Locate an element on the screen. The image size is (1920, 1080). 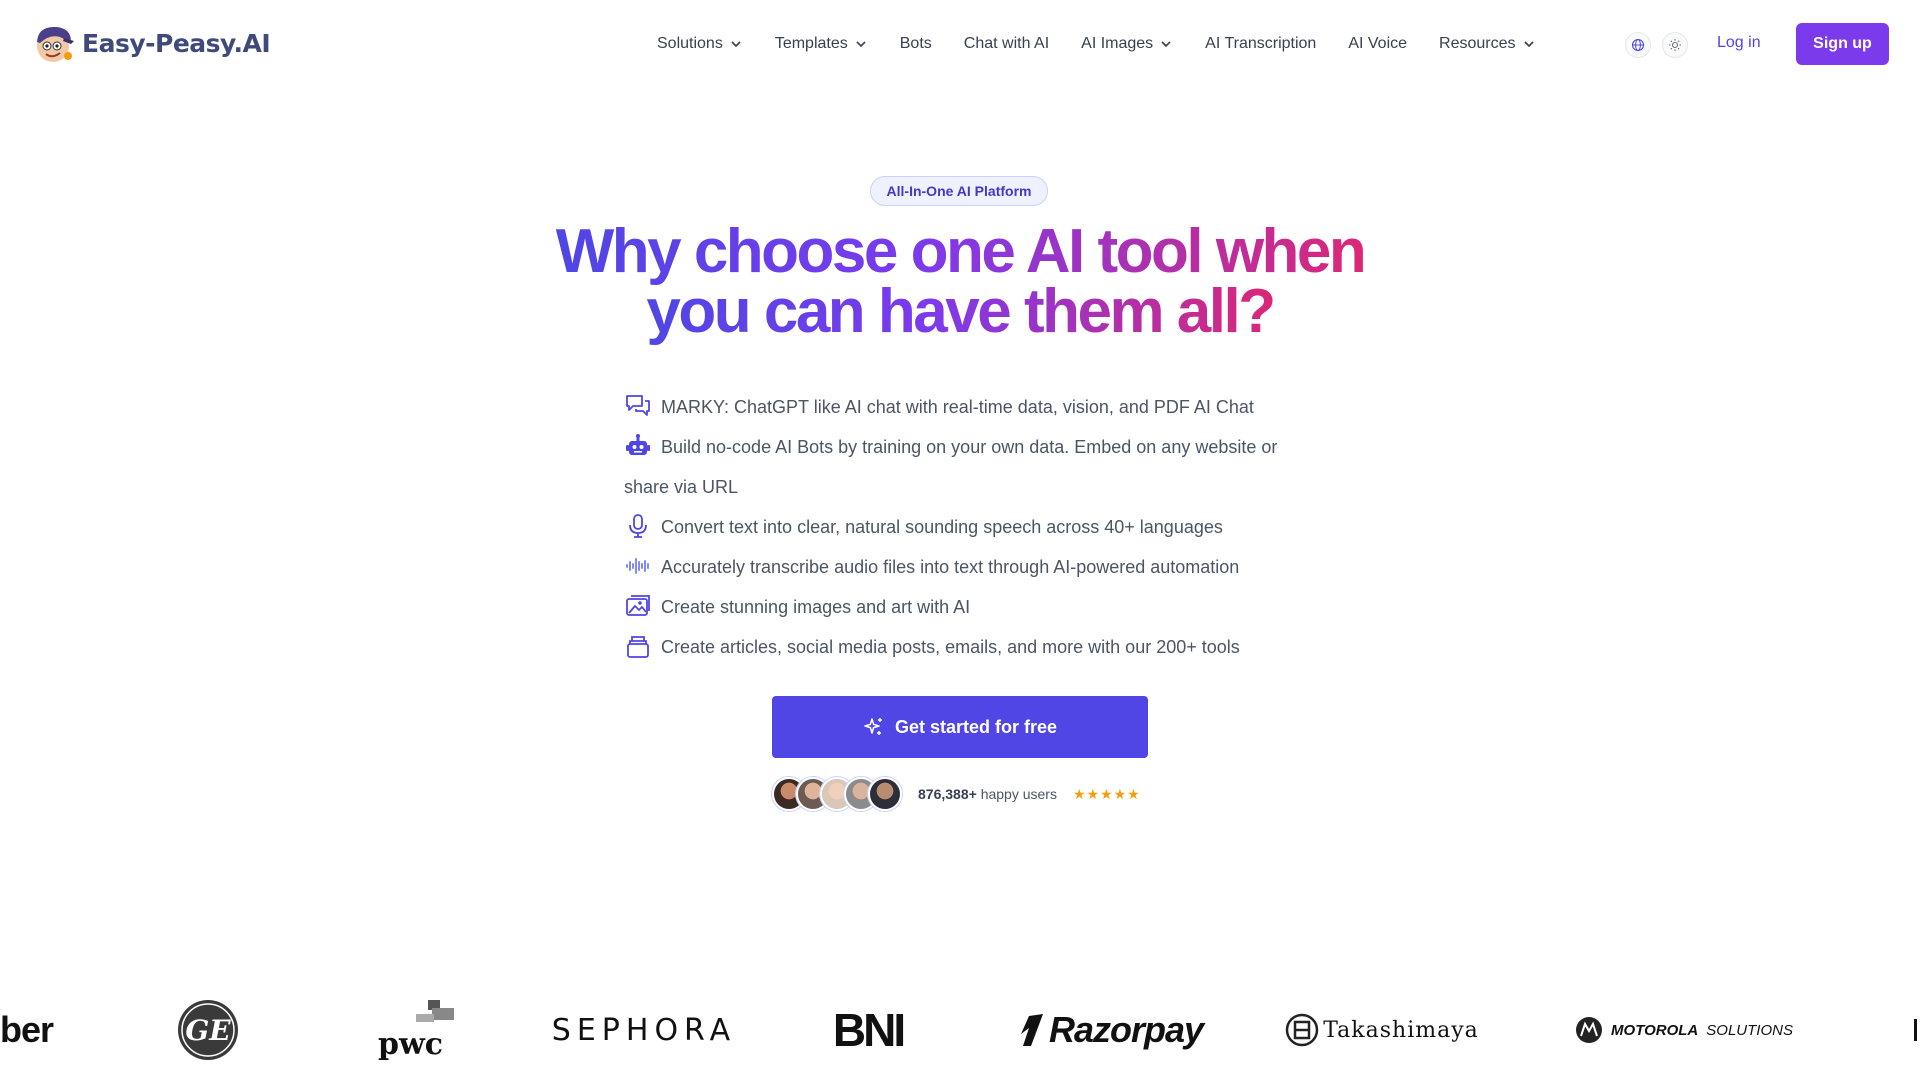
nav-ai-images: AI Images is located at coordinates (1127, 44).